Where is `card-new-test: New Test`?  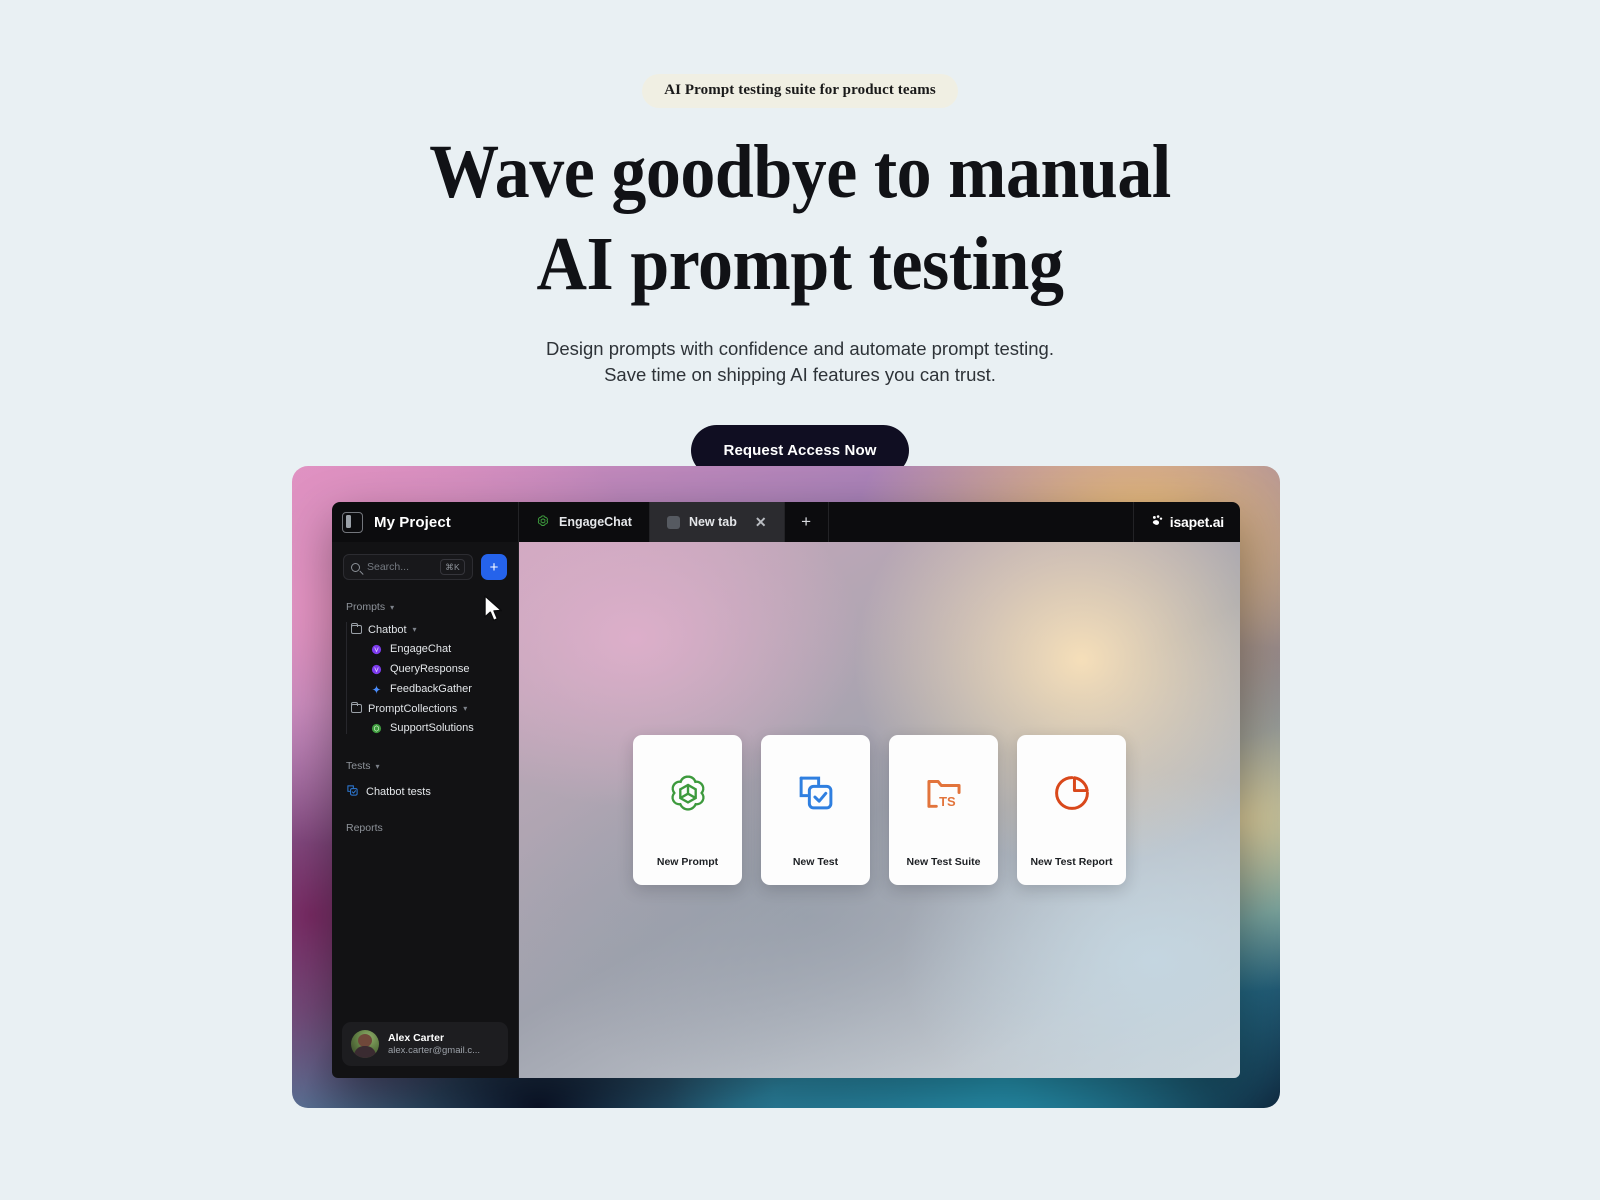
card-new-test: New Test is located at coordinates (815, 810).